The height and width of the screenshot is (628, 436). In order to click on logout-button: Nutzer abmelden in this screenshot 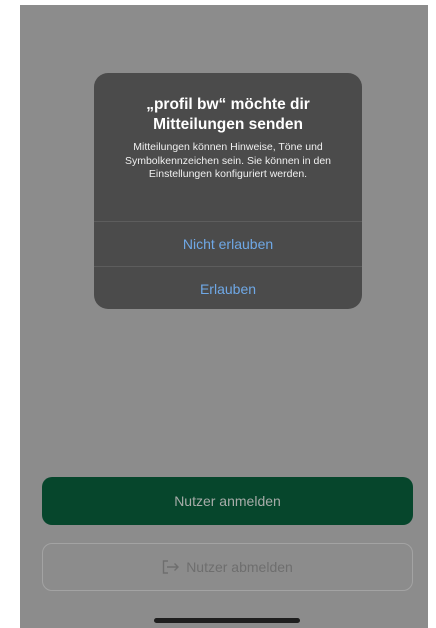, I will do `click(227, 567)`.